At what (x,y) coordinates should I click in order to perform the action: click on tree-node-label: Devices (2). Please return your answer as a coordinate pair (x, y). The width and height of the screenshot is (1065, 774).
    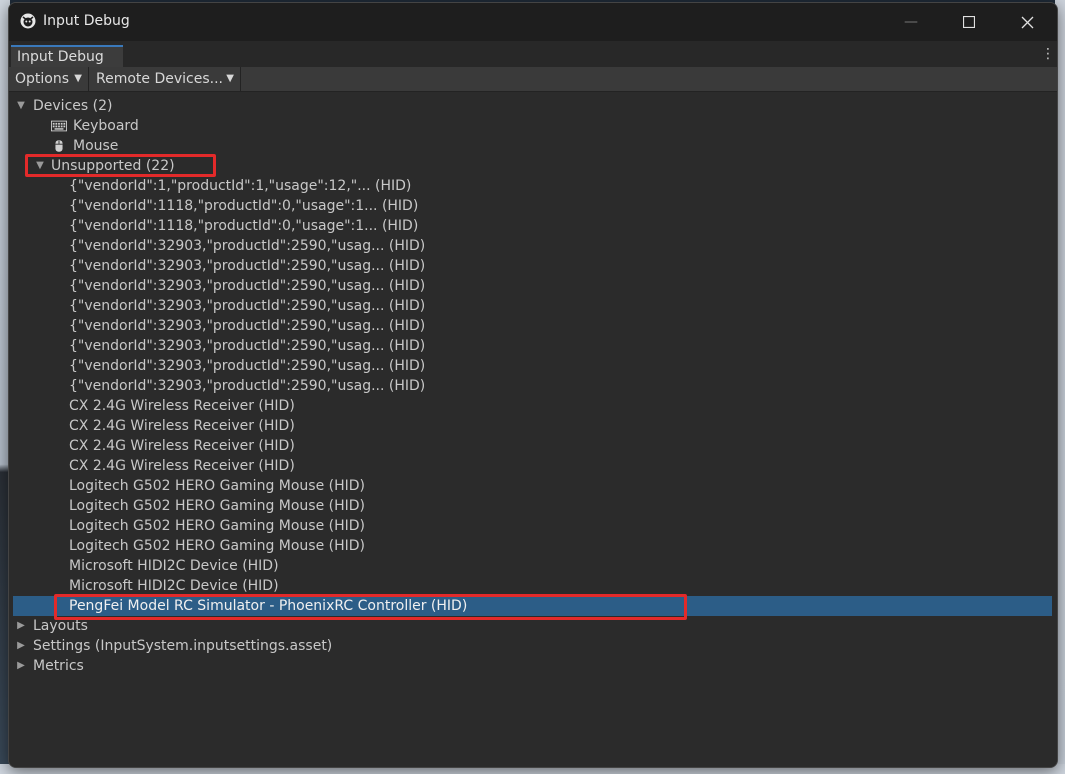
    Looking at the image, I should click on (73, 106).